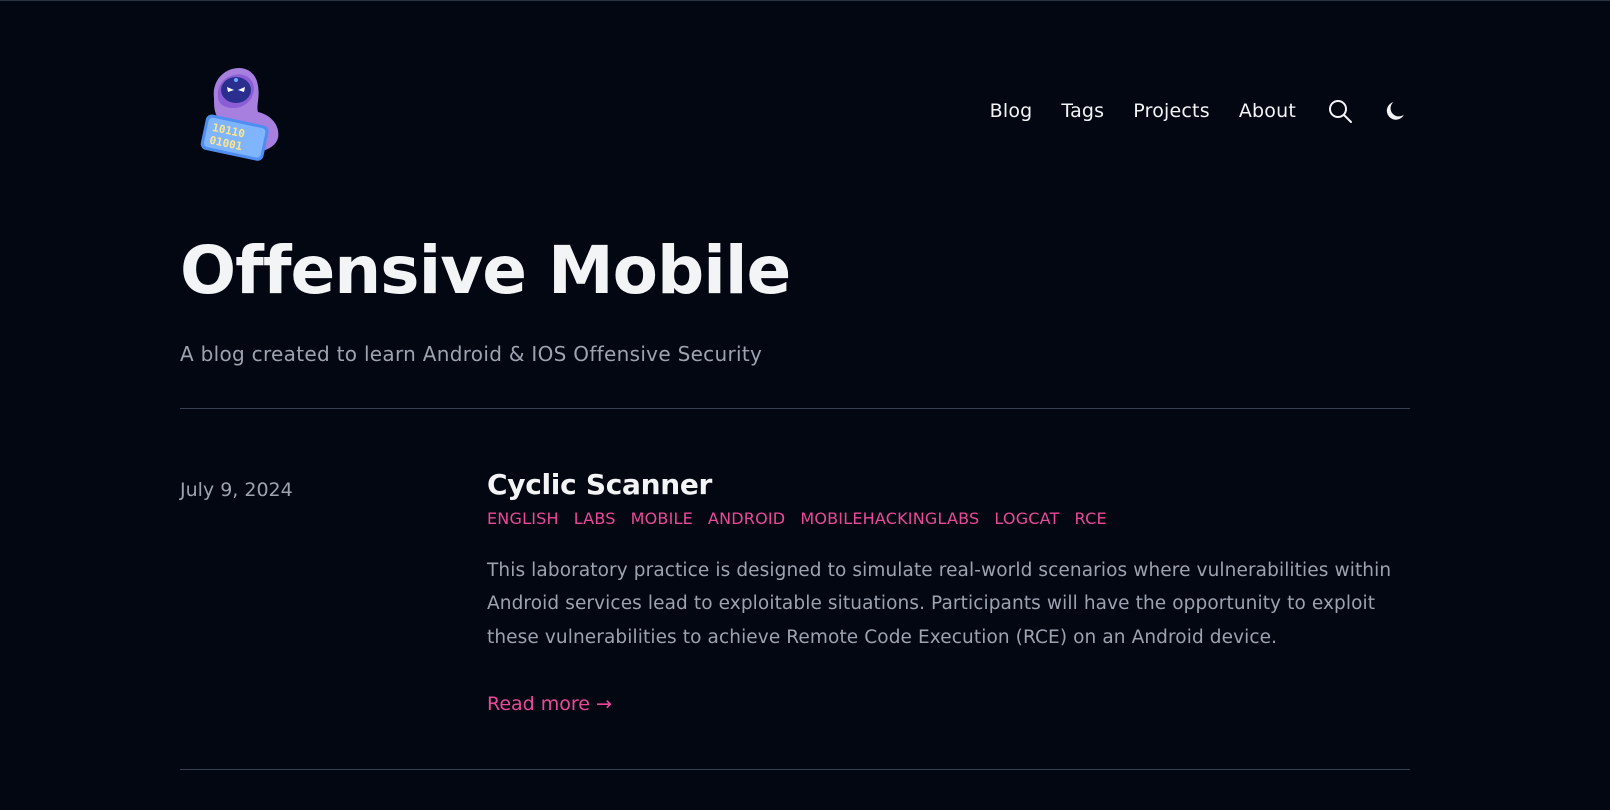  What do you see at coordinates (239, 114) in the screenshot?
I see `hooded-hacker-logo: 10110 01001` at bounding box center [239, 114].